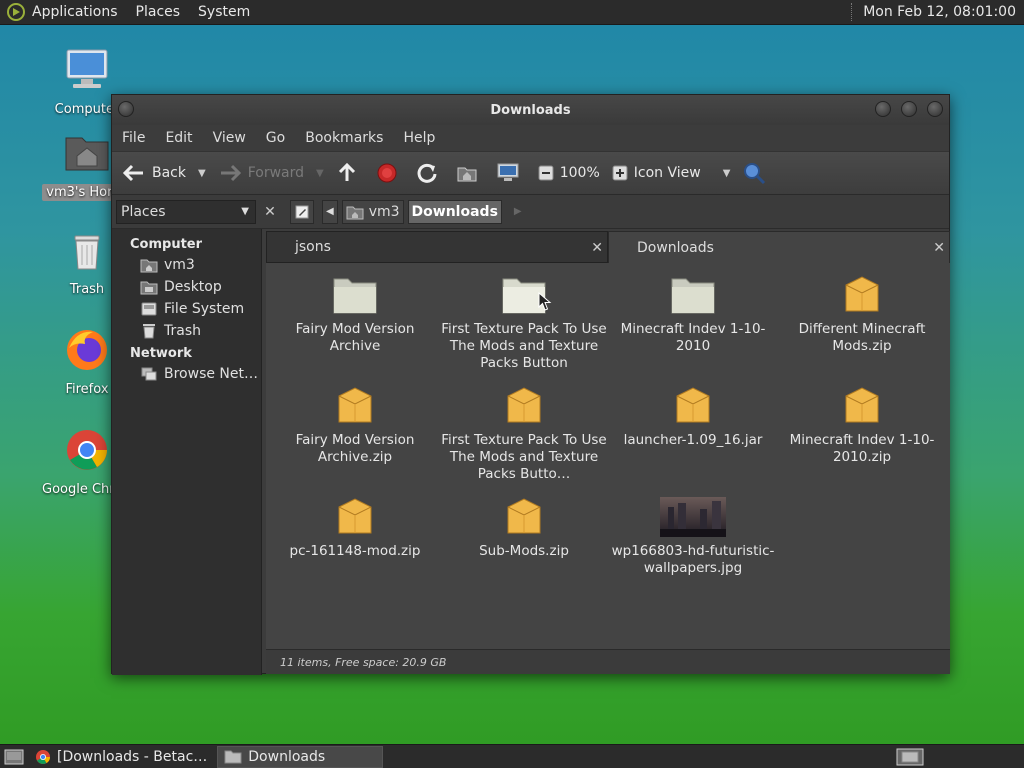 This screenshot has width=1024, height=768. What do you see at coordinates (355, 315) in the screenshot?
I see `file-item: Fairy Mod Version Archive` at bounding box center [355, 315].